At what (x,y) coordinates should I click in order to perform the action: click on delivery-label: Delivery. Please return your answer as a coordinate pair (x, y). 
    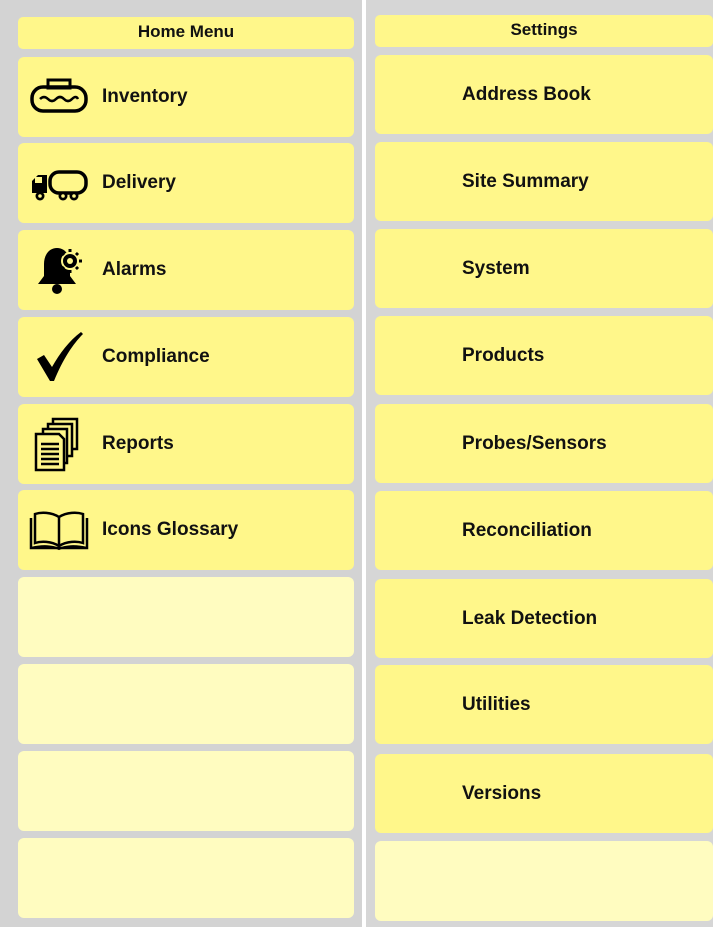
    Looking at the image, I should click on (139, 182).